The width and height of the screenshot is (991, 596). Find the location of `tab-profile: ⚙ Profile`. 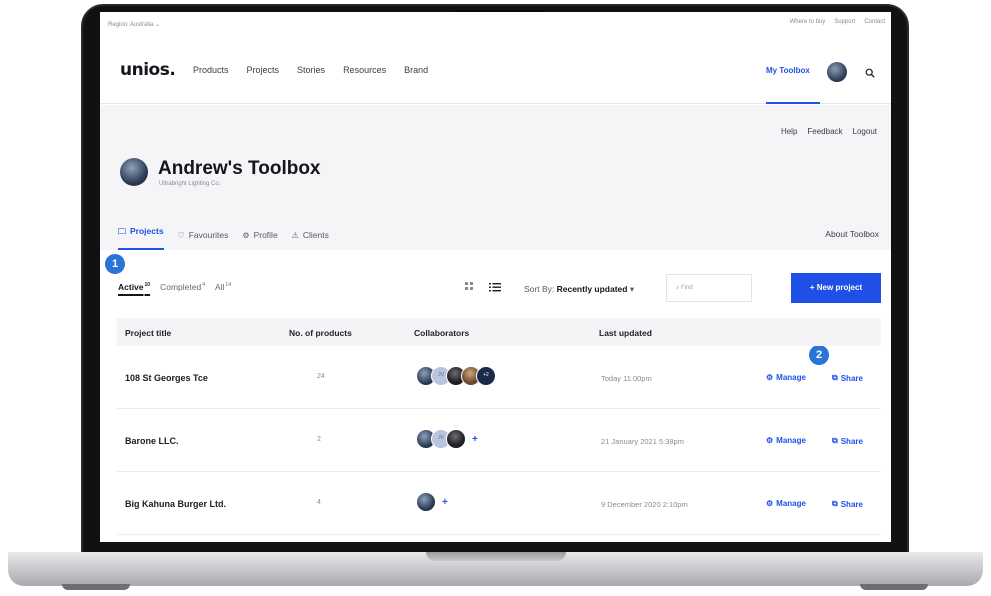

tab-profile: ⚙ Profile is located at coordinates (259, 235).